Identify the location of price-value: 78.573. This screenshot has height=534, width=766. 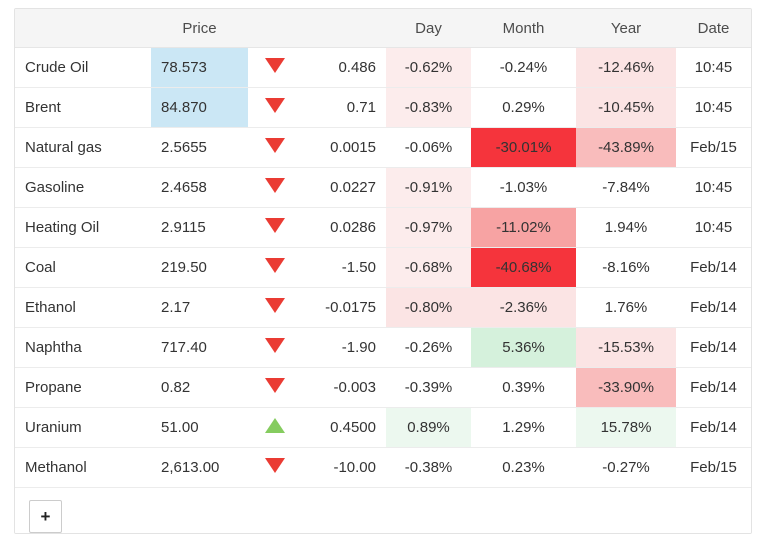
(199, 67).